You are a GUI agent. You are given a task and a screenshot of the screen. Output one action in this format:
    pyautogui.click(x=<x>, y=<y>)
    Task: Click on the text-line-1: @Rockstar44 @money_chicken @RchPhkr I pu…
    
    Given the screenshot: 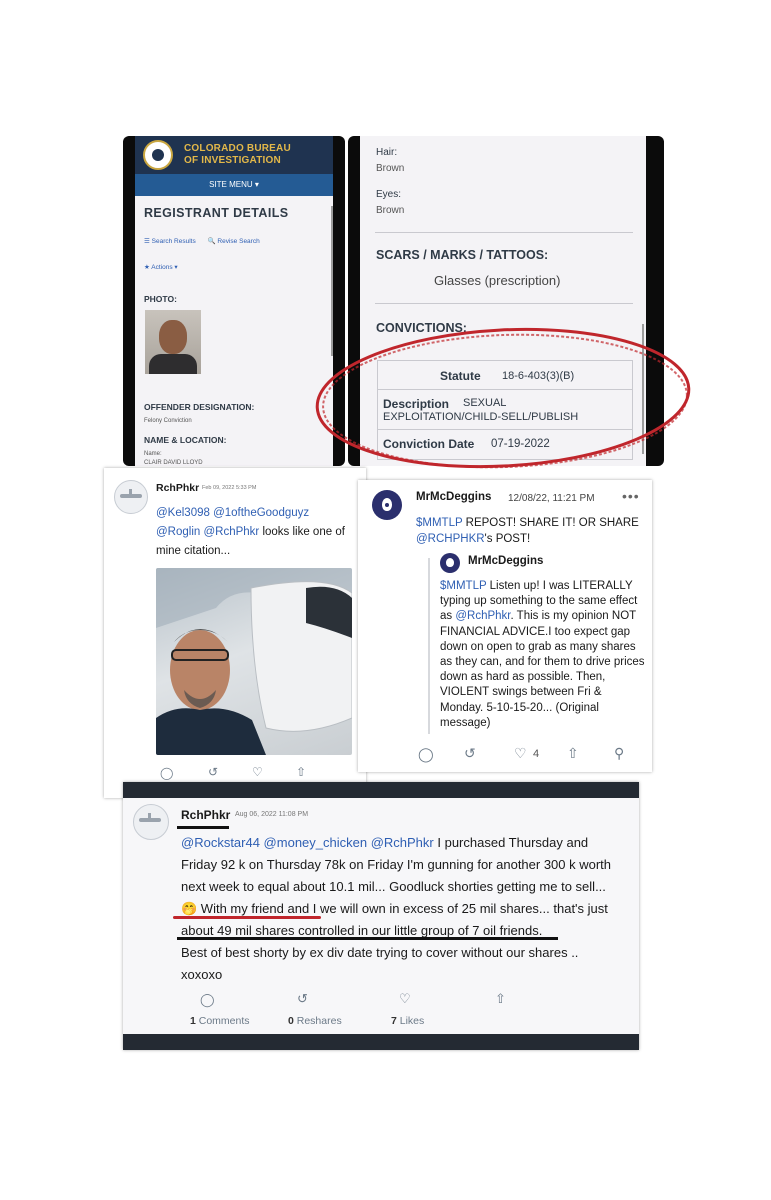 What is the action you would take?
    pyautogui.click(x=406, y=843)
    